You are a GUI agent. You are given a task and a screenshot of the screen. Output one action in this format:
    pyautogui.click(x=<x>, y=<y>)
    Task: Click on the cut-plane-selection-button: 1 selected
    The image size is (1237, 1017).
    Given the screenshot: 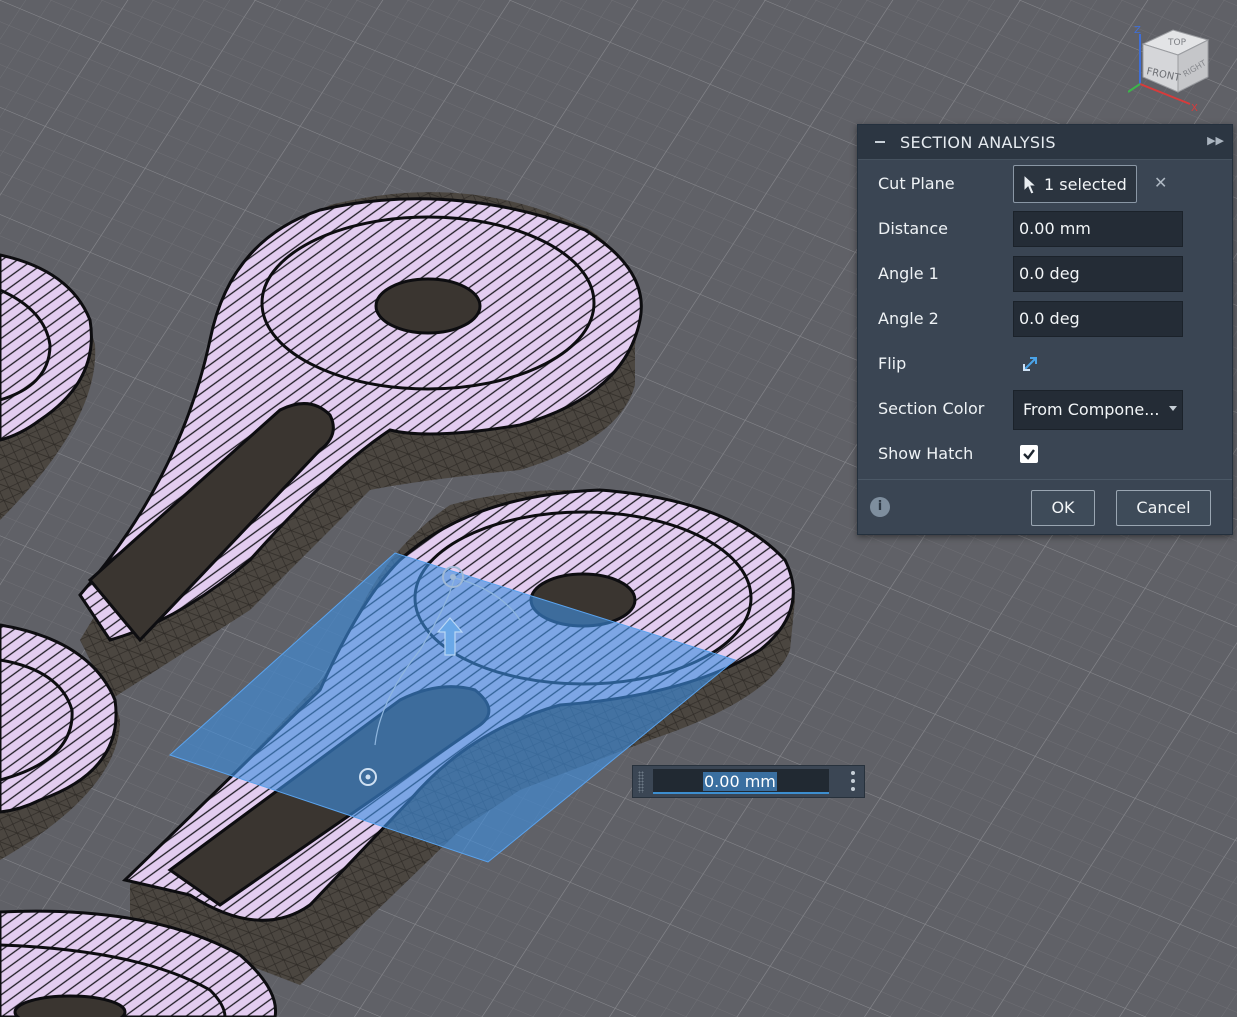 What is the action you would take?
    pyautogui.click(x=1075, y=184)
    